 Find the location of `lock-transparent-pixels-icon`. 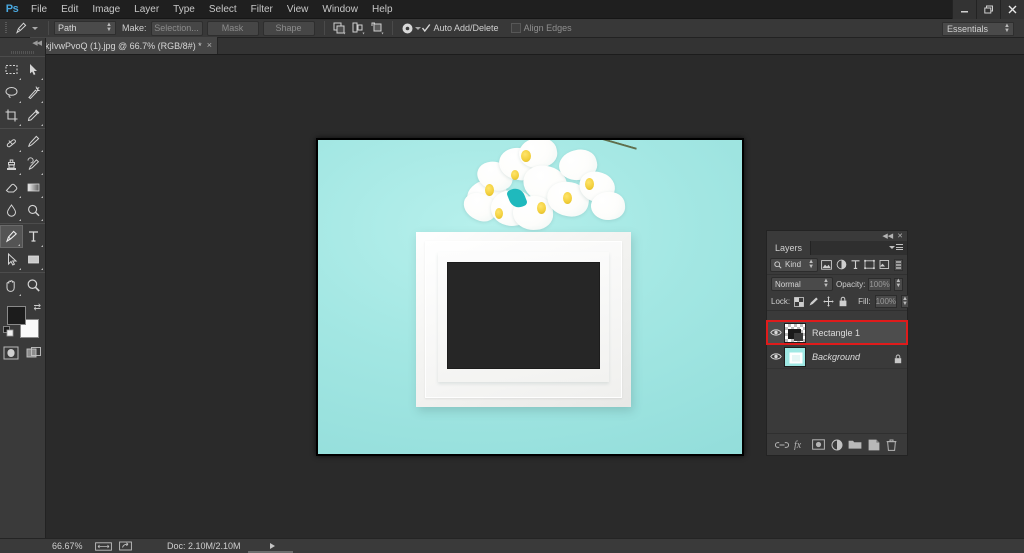

lock-transparent-pixels-icon is located at coordinates (799, 302).